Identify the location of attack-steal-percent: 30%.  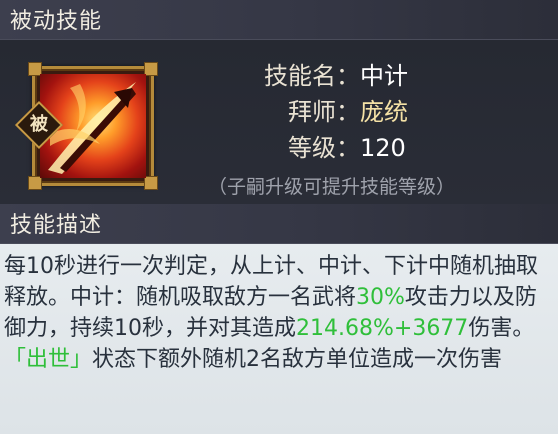
(380, 297).